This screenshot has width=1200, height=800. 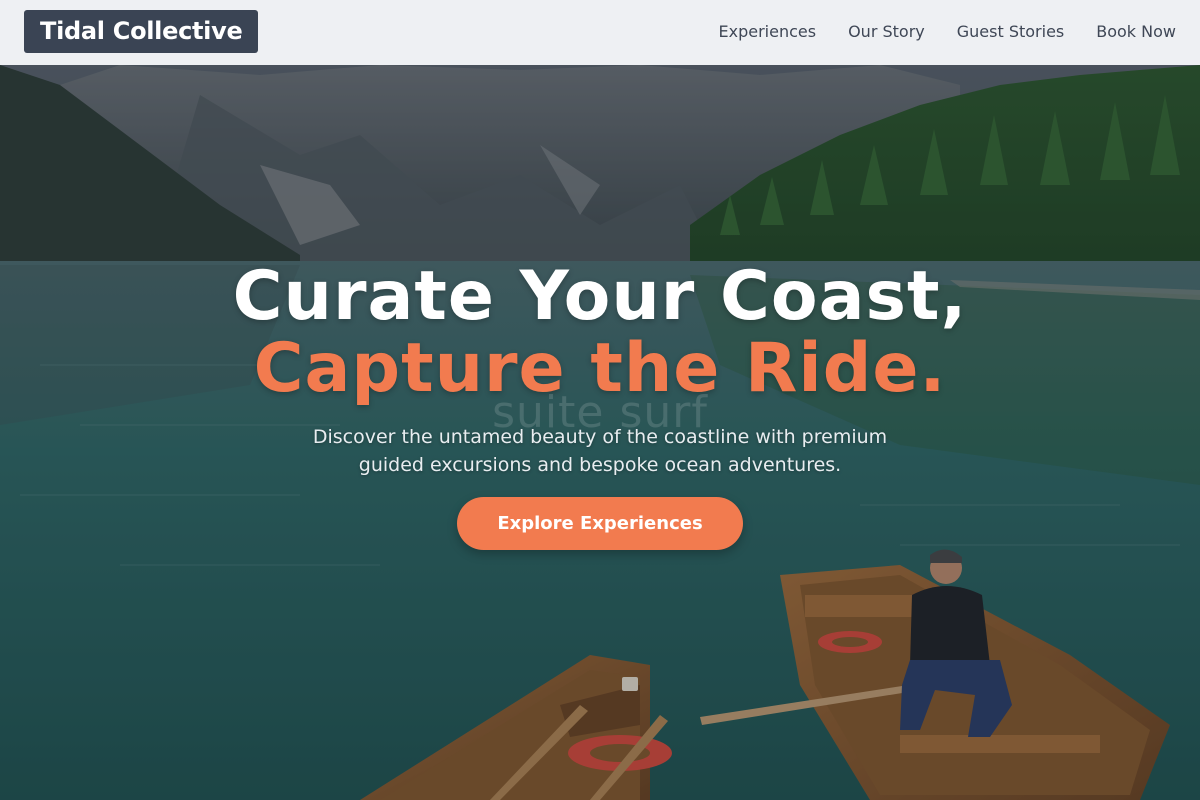 I want to click on hero-headline-line1: Curate Your Coast,, so click(x=600, y=296).